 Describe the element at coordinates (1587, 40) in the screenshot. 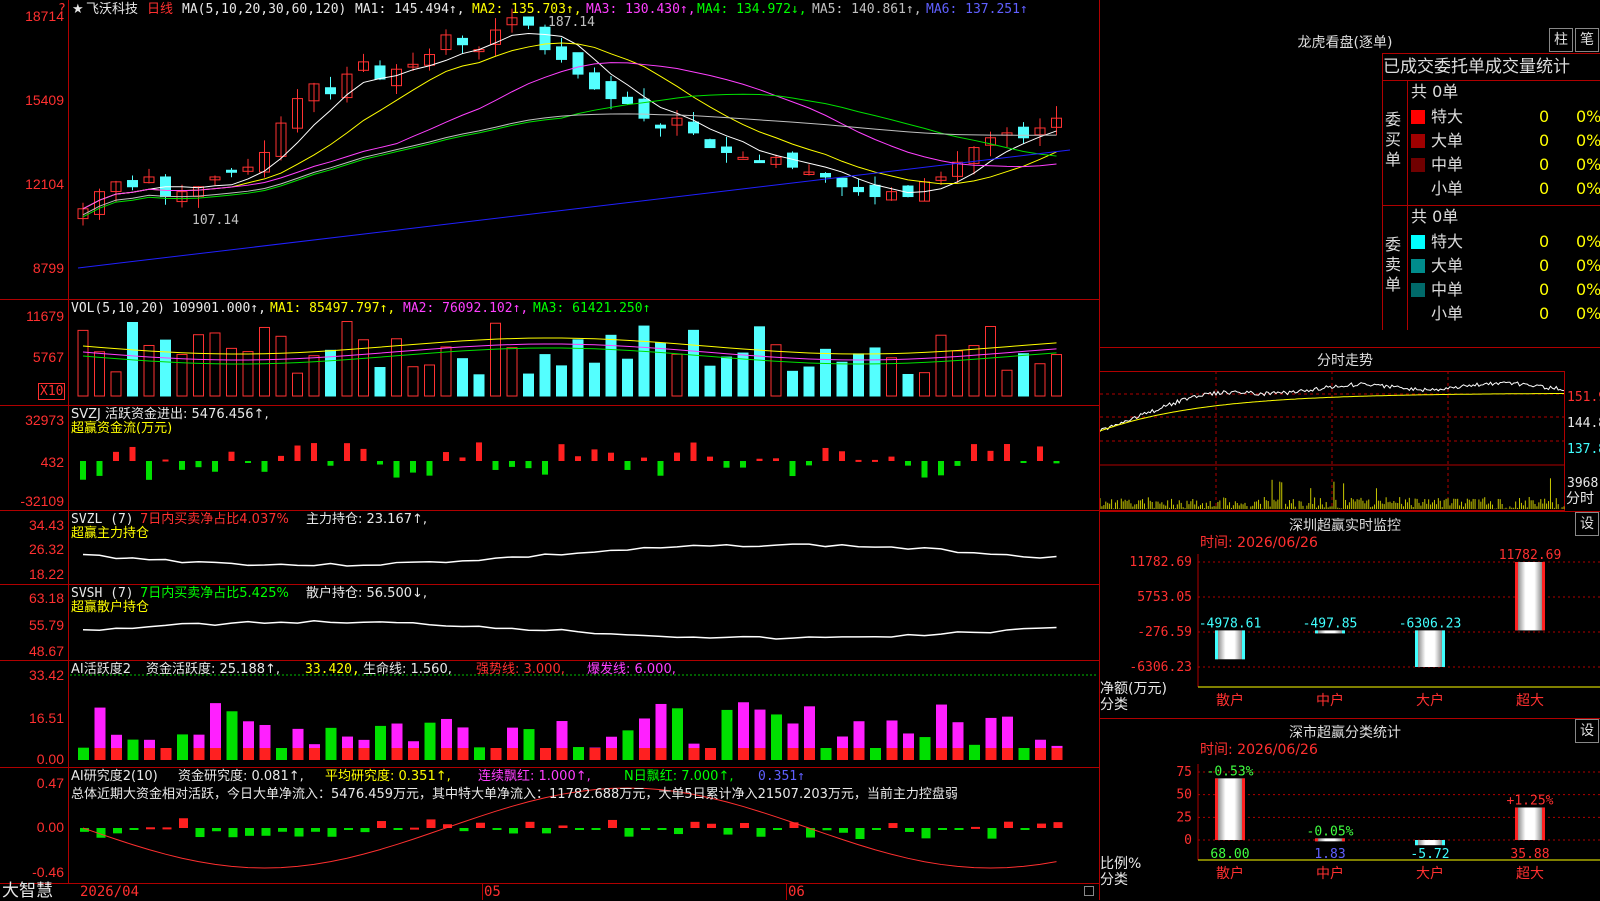

I see `tick-mode-button: 笔` at that location.